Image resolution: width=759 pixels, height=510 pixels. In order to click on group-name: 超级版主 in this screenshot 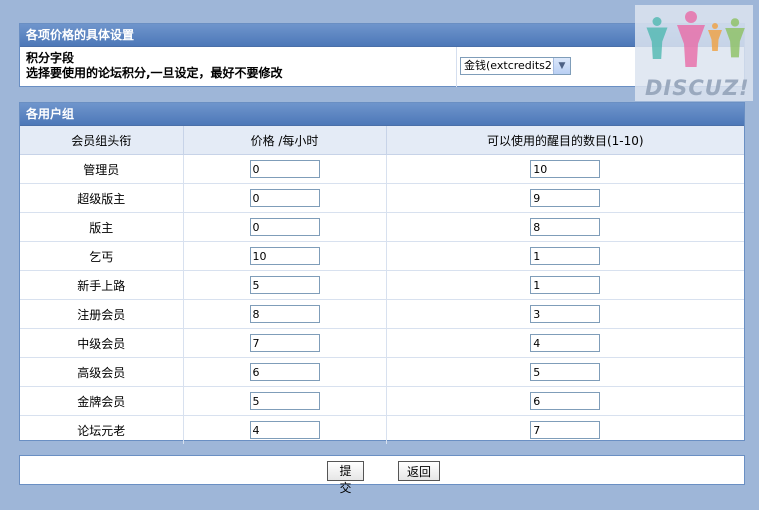, I will do `click(102, 198)`.